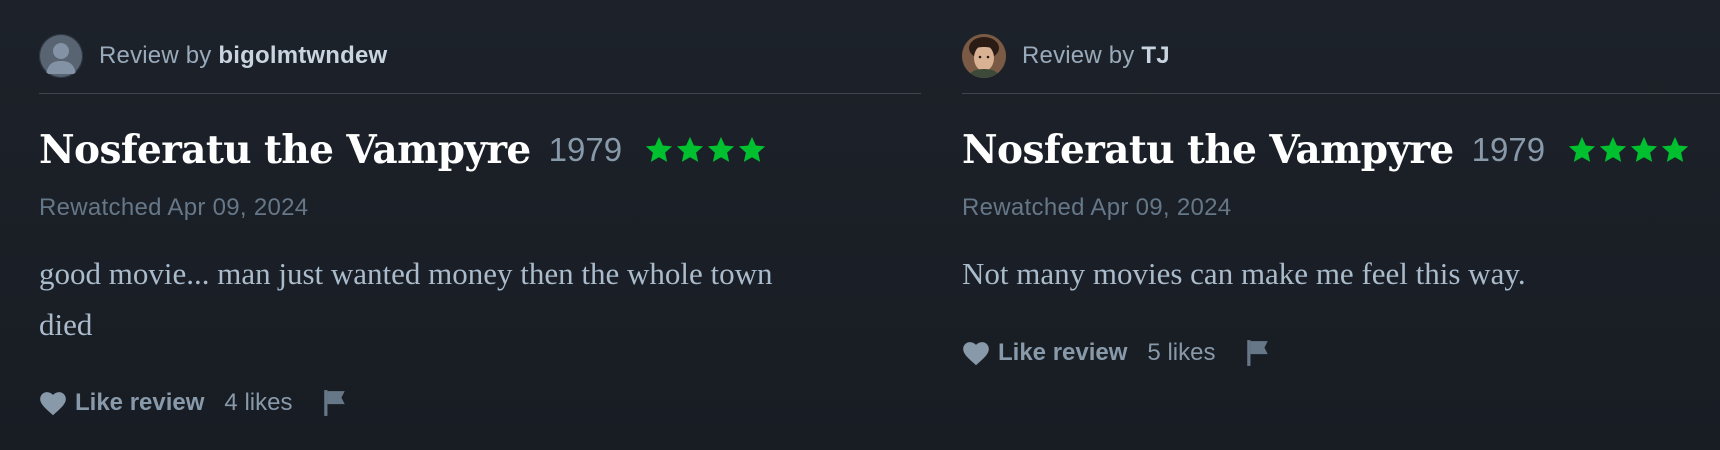 The height and width of the screenshot is (450, 1720). I want to click on review-actions: Like review 5 likes, so click(1116, 353).